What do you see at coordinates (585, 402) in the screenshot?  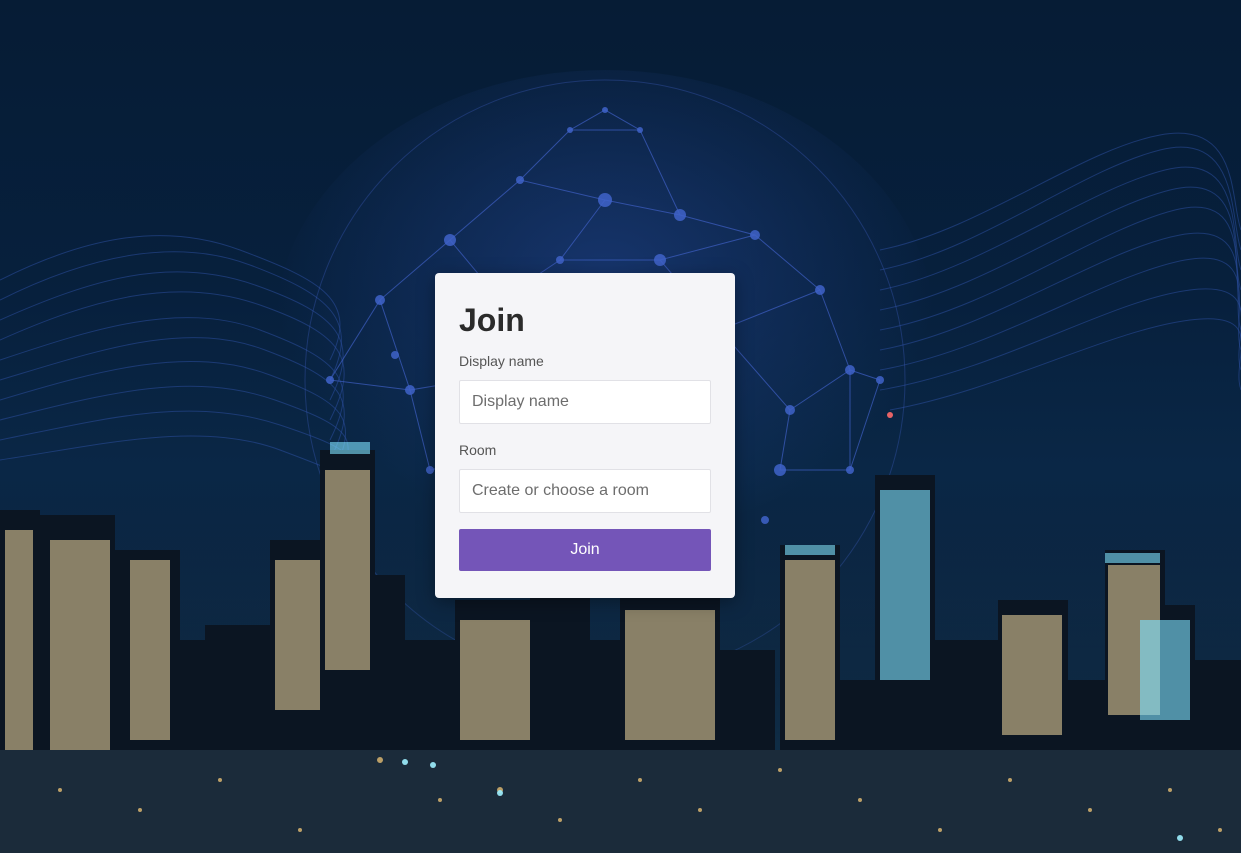 I see `display-name-input` at bounding box center [585, 402].